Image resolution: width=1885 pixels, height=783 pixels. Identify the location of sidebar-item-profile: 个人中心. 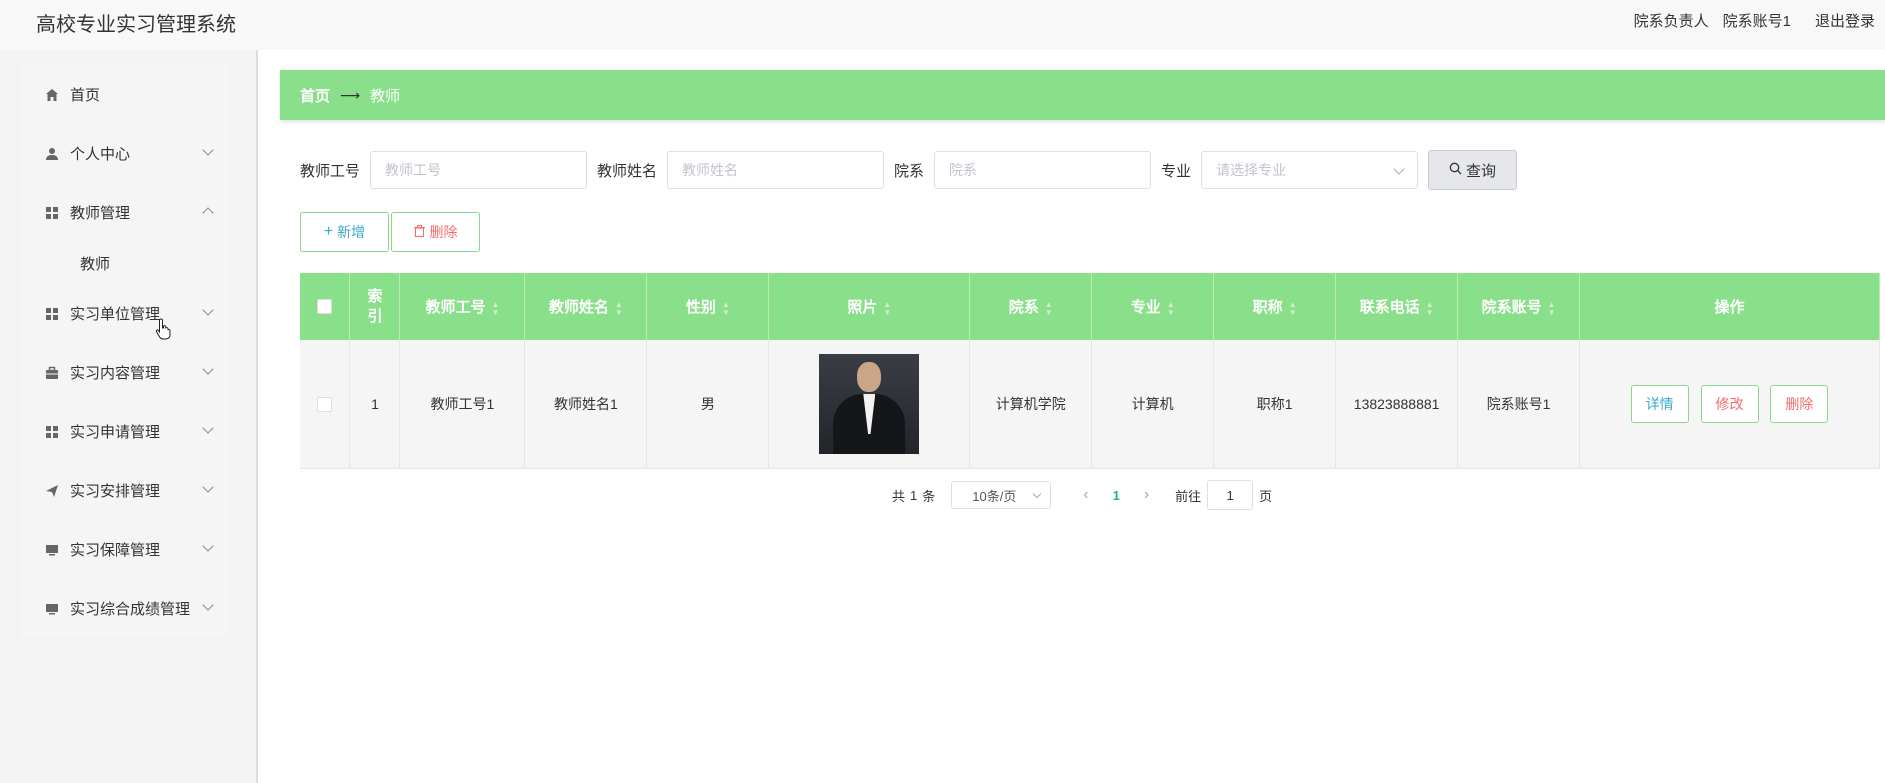
(125, 153).